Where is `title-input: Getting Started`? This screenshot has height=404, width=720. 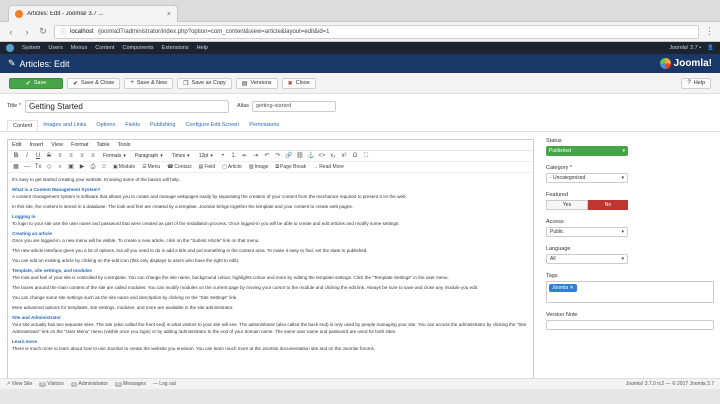 title-input: Getting Started is located at coordinates (127, 106).